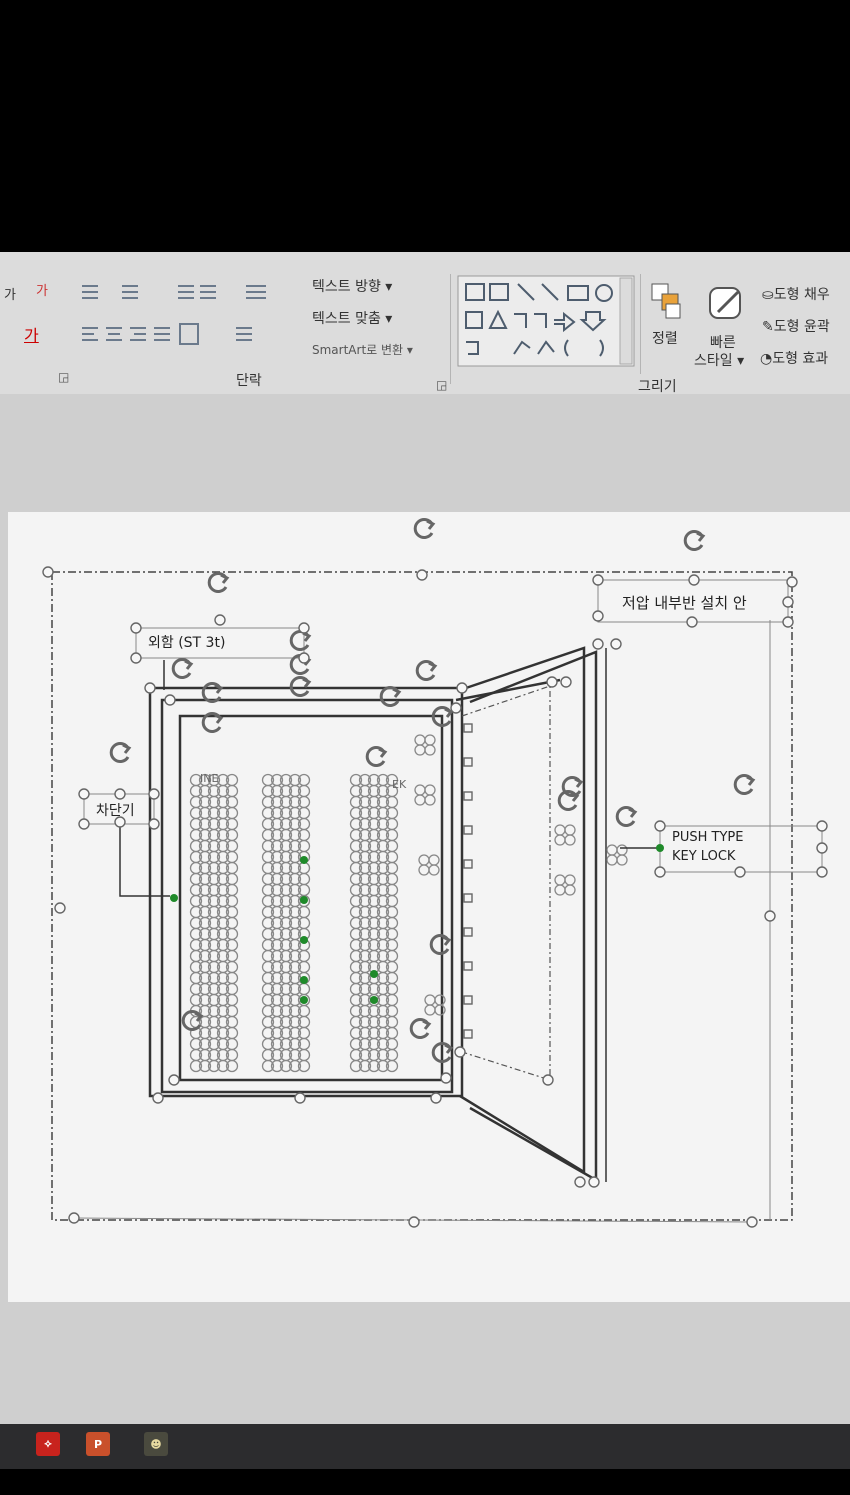 This screenshot has width=850, height=1495. Describe the element at coordinates (186, 642) in the screenshot. I see `exterior-label: 외함 (ST 3t)` at that location.